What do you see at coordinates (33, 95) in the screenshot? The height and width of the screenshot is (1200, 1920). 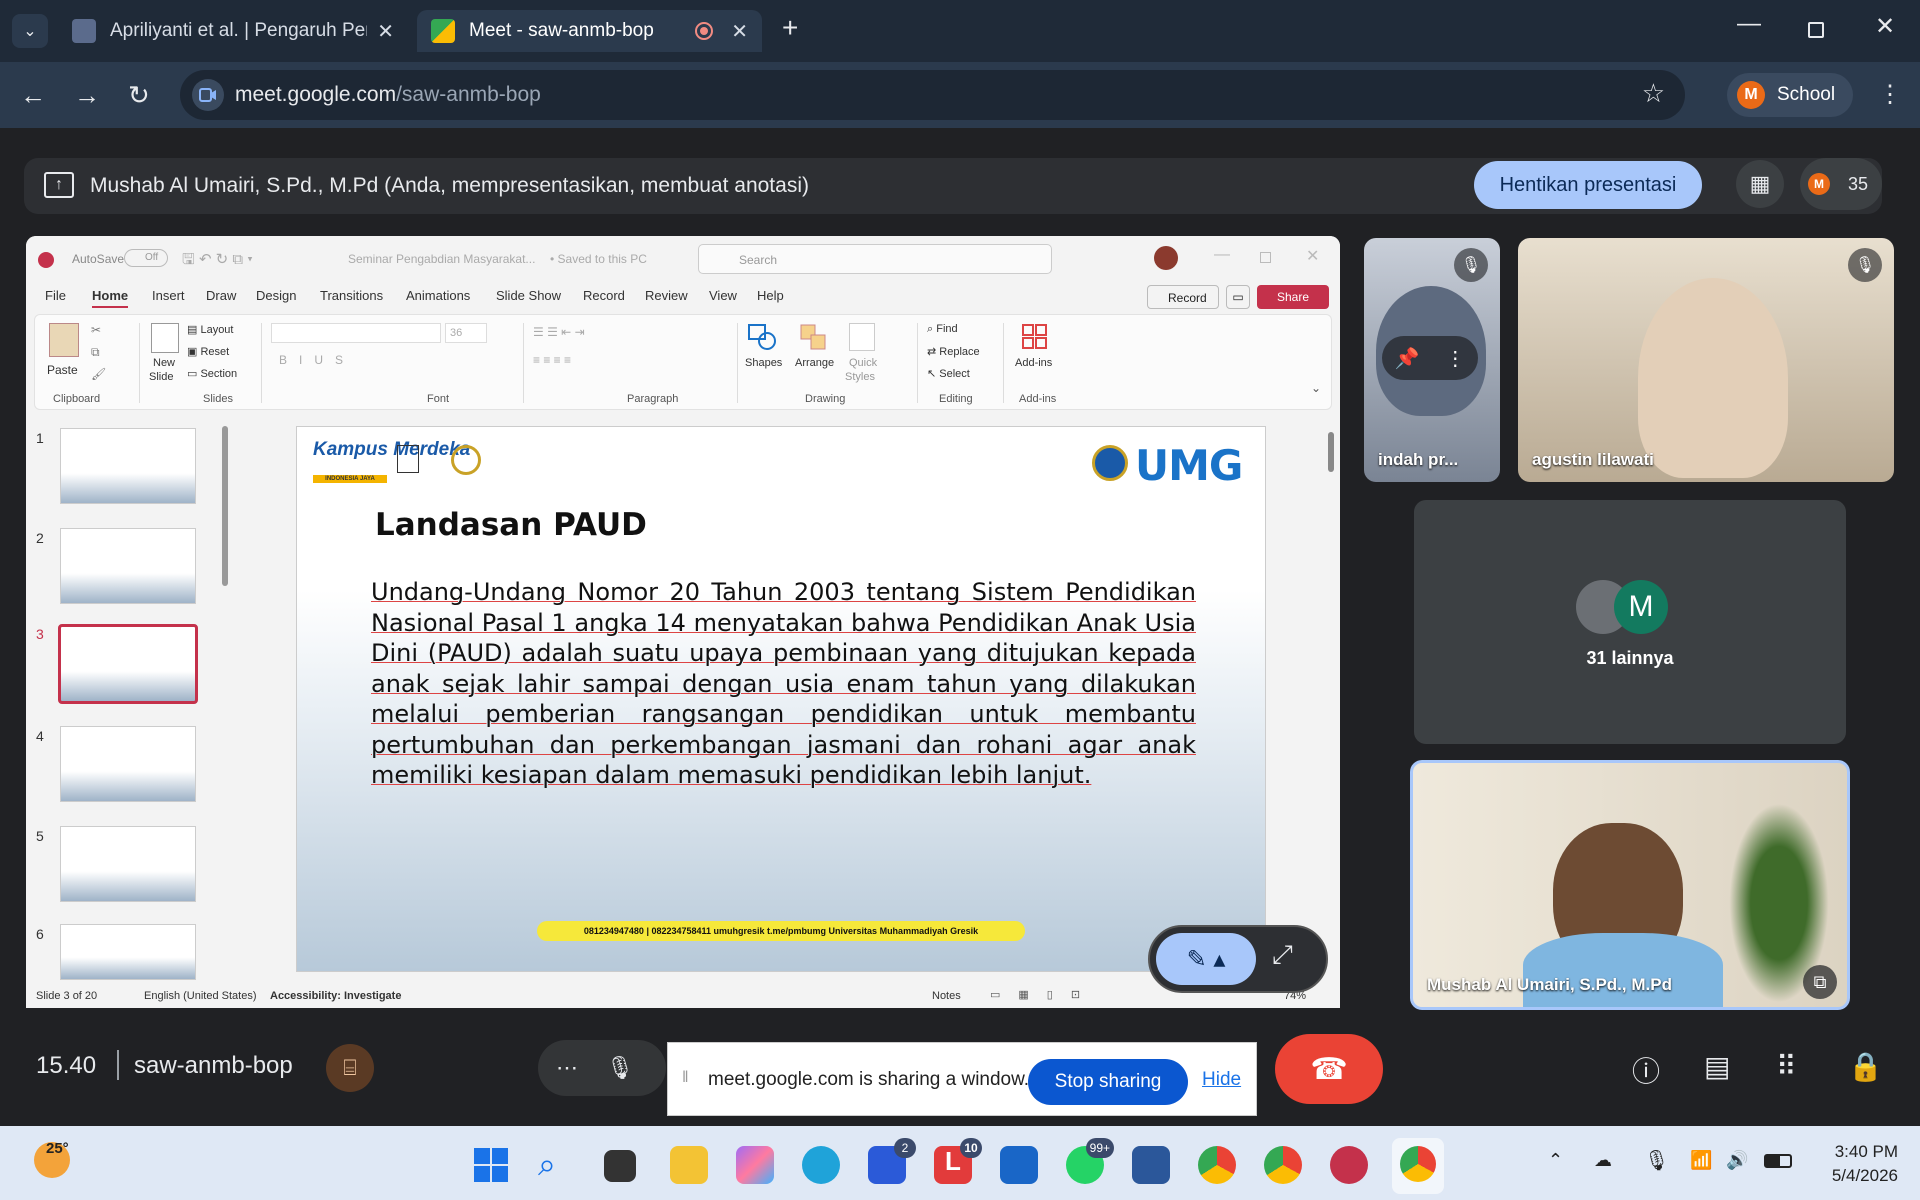 I see `back-icon: ←` at bounding box center [33, 95].